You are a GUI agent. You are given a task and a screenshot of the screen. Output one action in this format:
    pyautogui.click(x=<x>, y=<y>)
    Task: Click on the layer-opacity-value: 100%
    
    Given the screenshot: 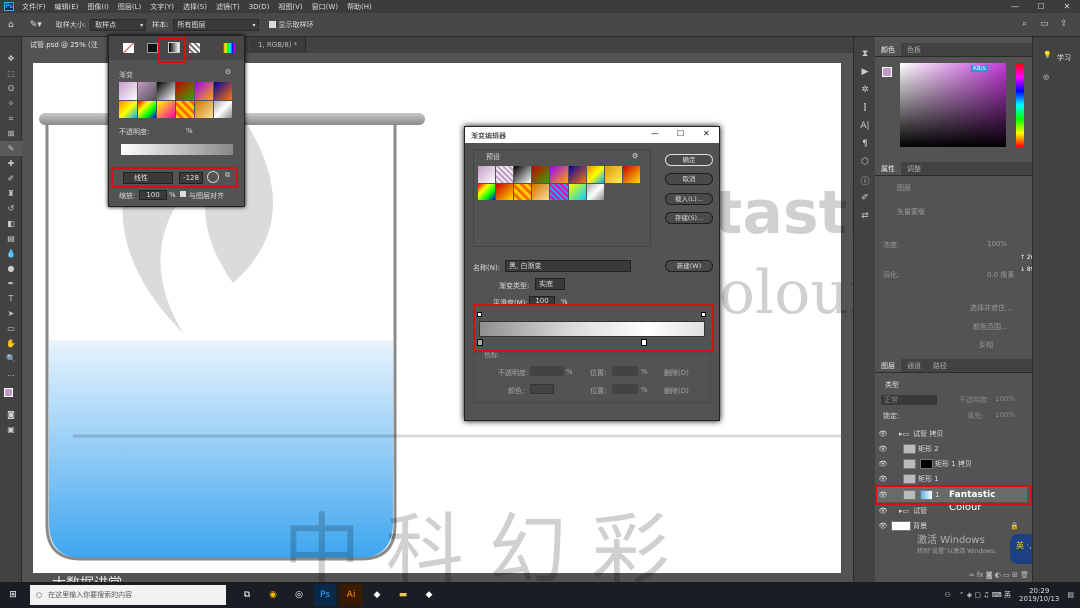 What is the action you would take?
    pyautogui.click(x=1005, y=399)
    